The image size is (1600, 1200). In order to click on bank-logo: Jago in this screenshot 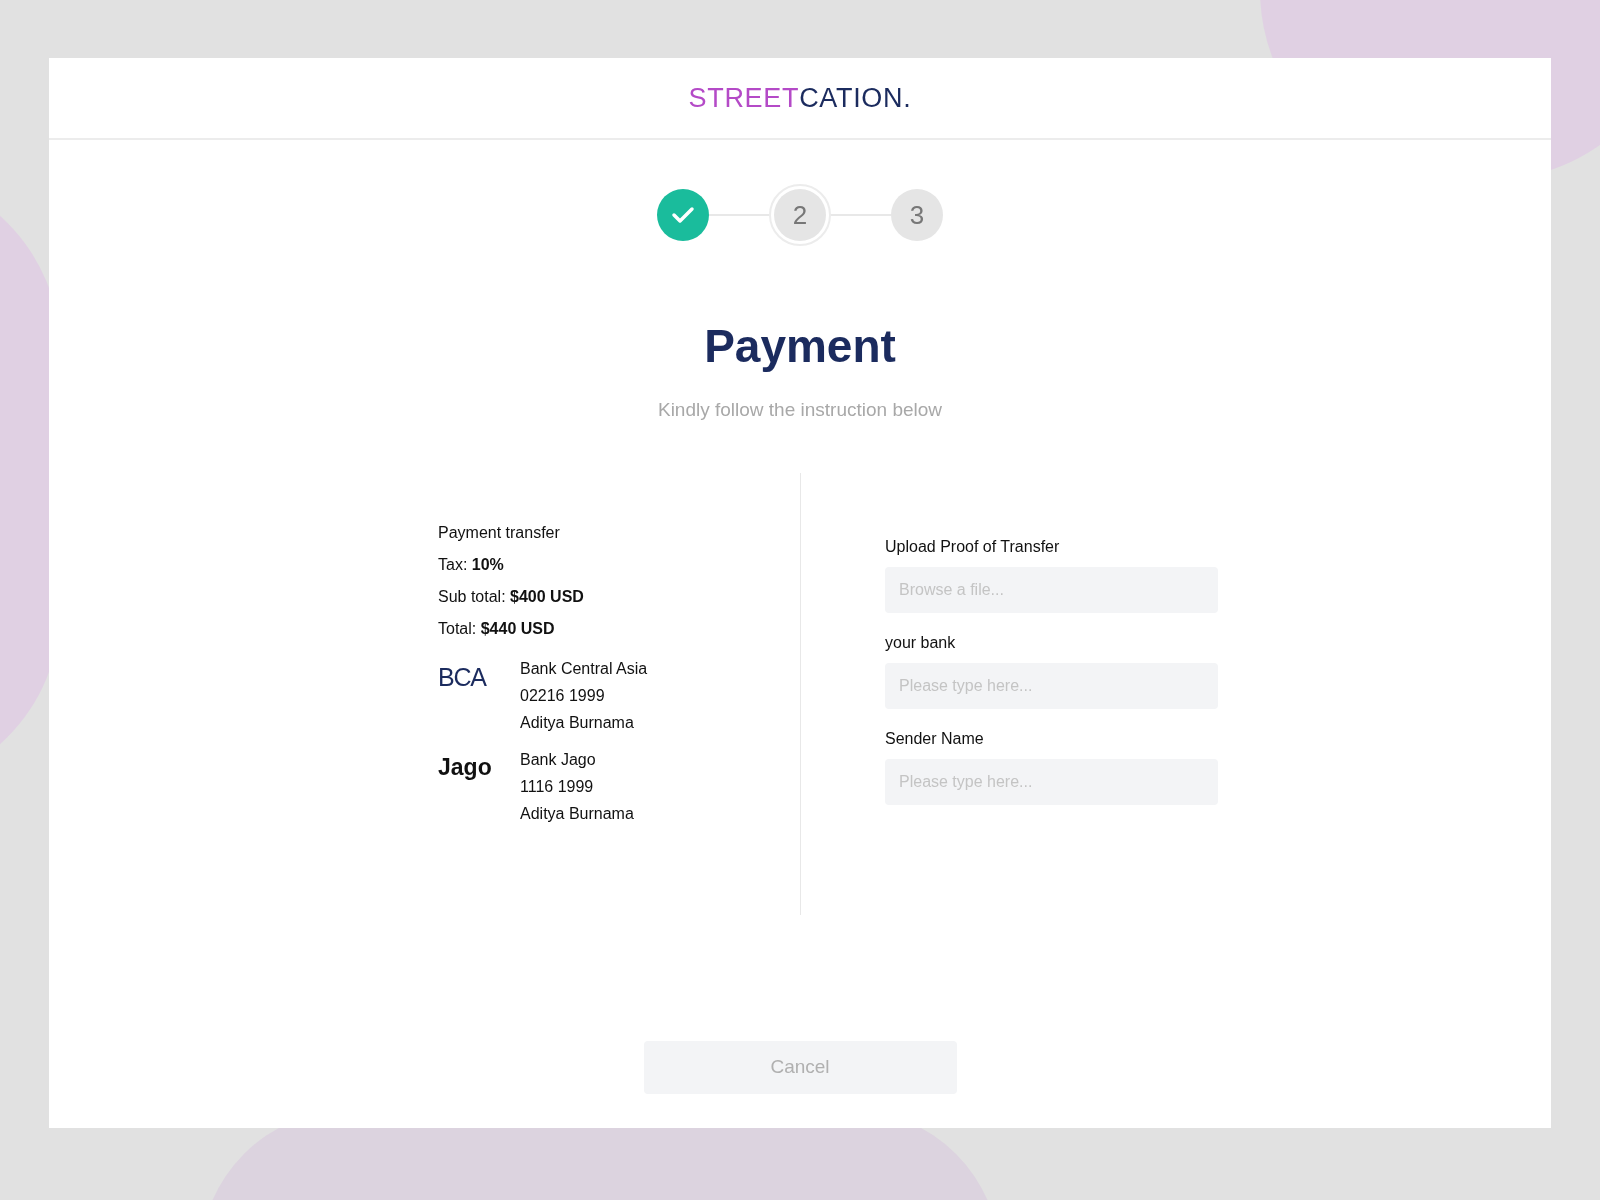, I will do `click(465, 766)`.